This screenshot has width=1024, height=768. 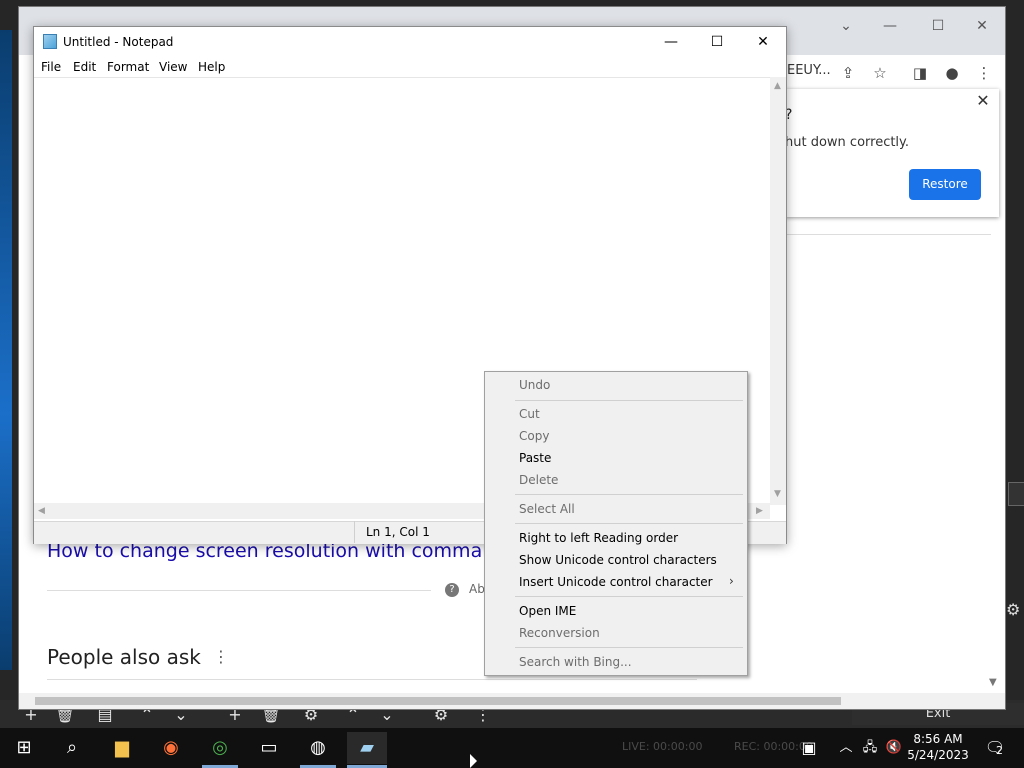 What do you see at coordinates (731, 581) in the screenshot?
I see `submenu-arrow-icon: ›` at bounding box center [731, 581].